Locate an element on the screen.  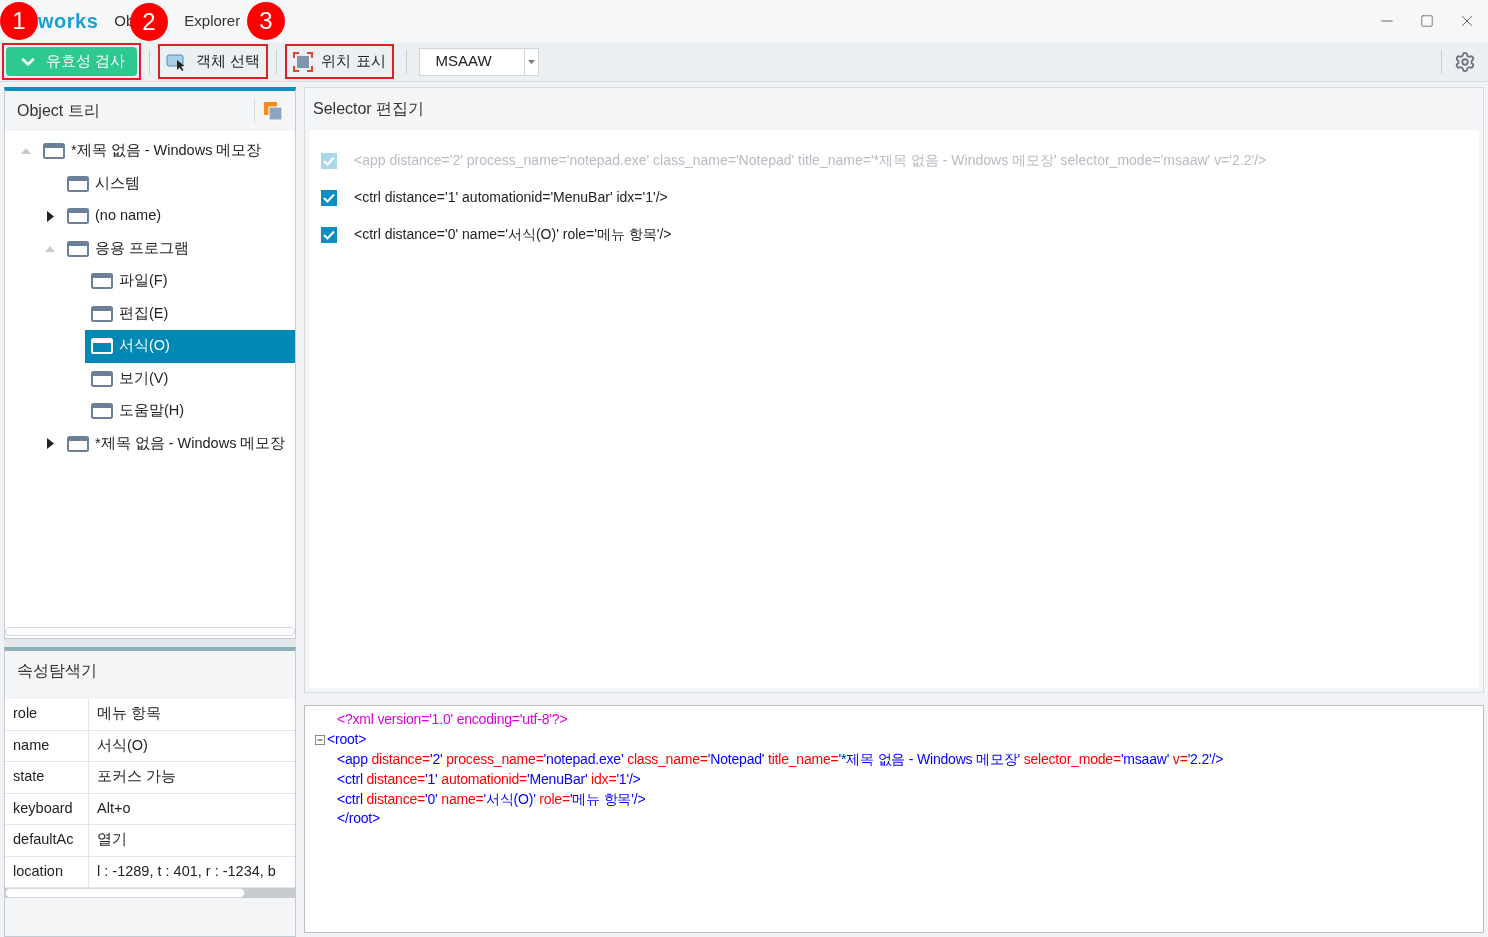
panel-title: Object 트리 is located at coordinates (58, 111).